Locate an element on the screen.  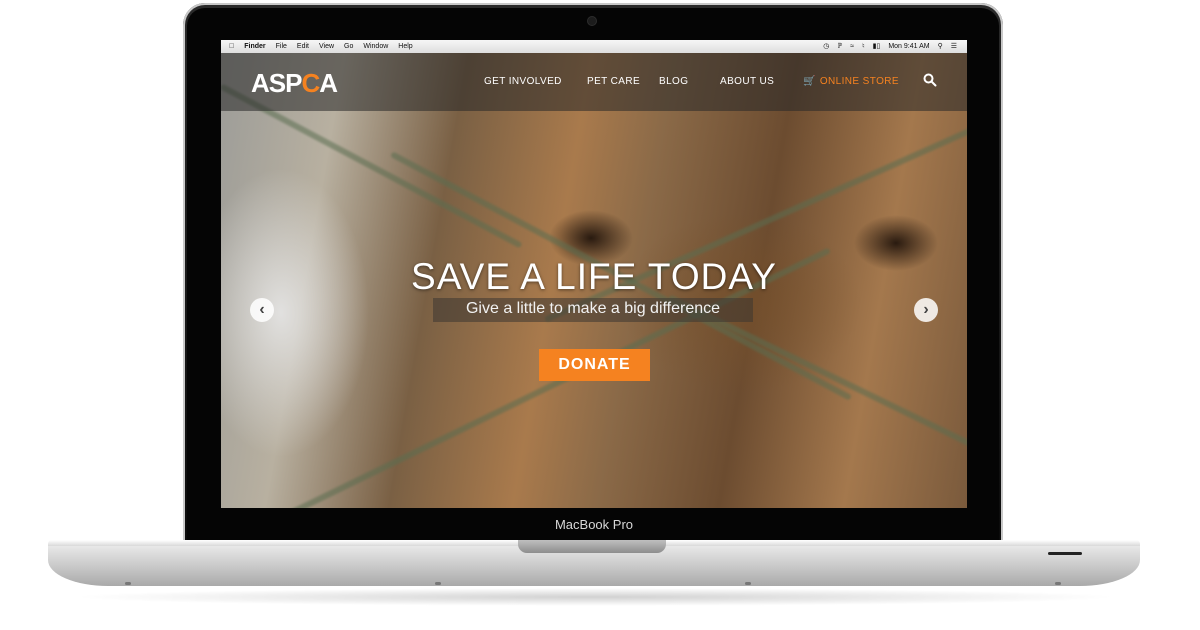
wifi-icon: ≈ is located at coordinates (852, 46).